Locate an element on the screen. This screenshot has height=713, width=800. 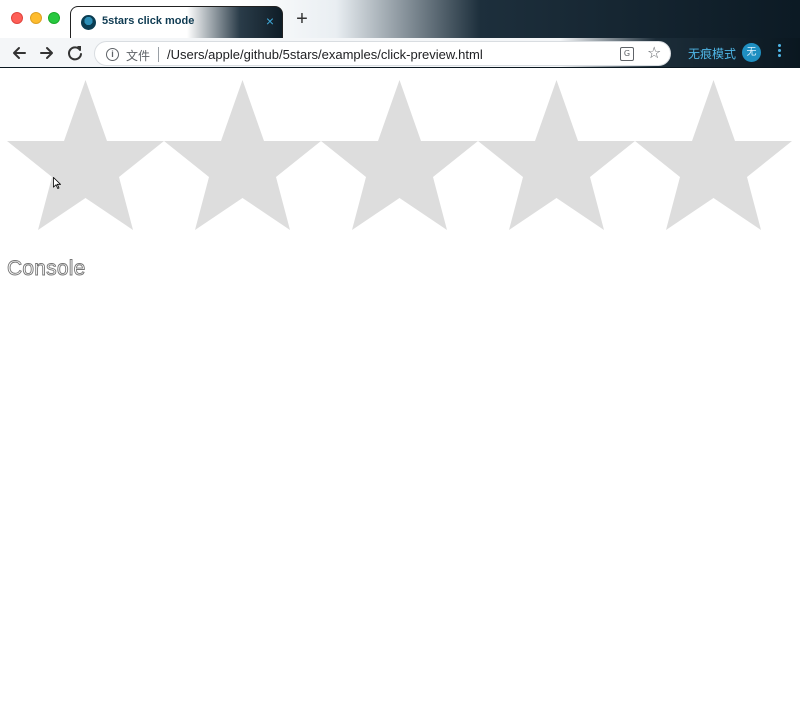
menu-kebab-icon is located at coordinates (779, 52).